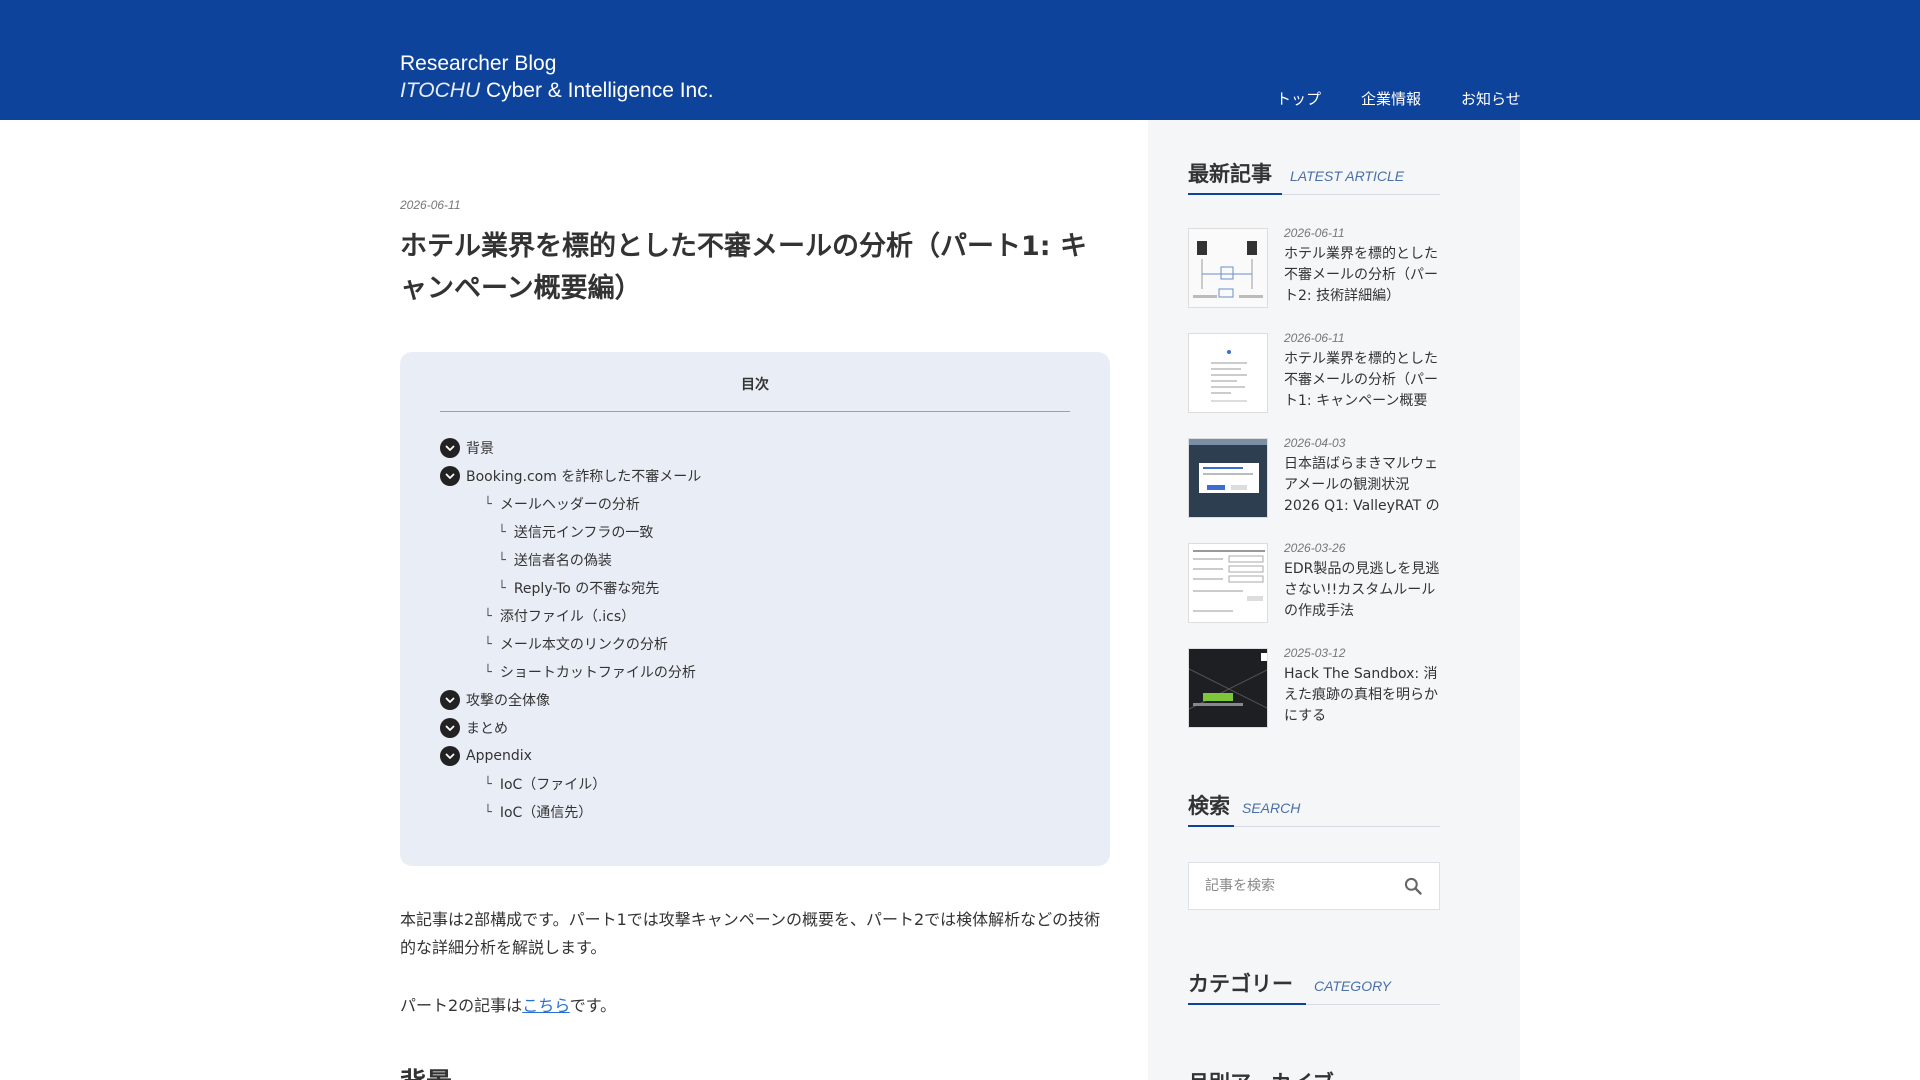 The width and height of the screenshot is (1920, 1080). I want to click on search-box, so click(1314, 886).